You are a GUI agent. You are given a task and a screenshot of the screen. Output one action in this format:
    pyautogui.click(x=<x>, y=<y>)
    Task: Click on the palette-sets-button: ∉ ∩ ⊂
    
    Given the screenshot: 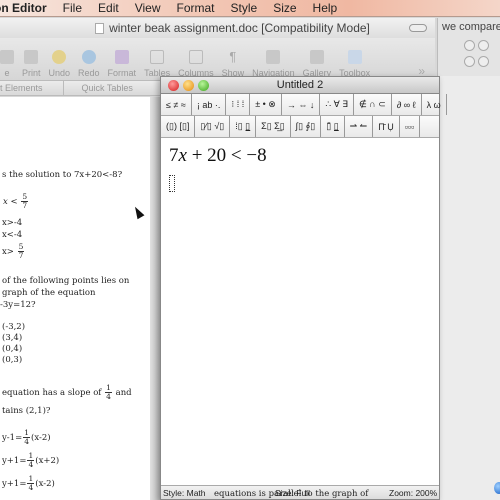 What is the action you would take?
    pyautogui.click(x=373, y=104)
    